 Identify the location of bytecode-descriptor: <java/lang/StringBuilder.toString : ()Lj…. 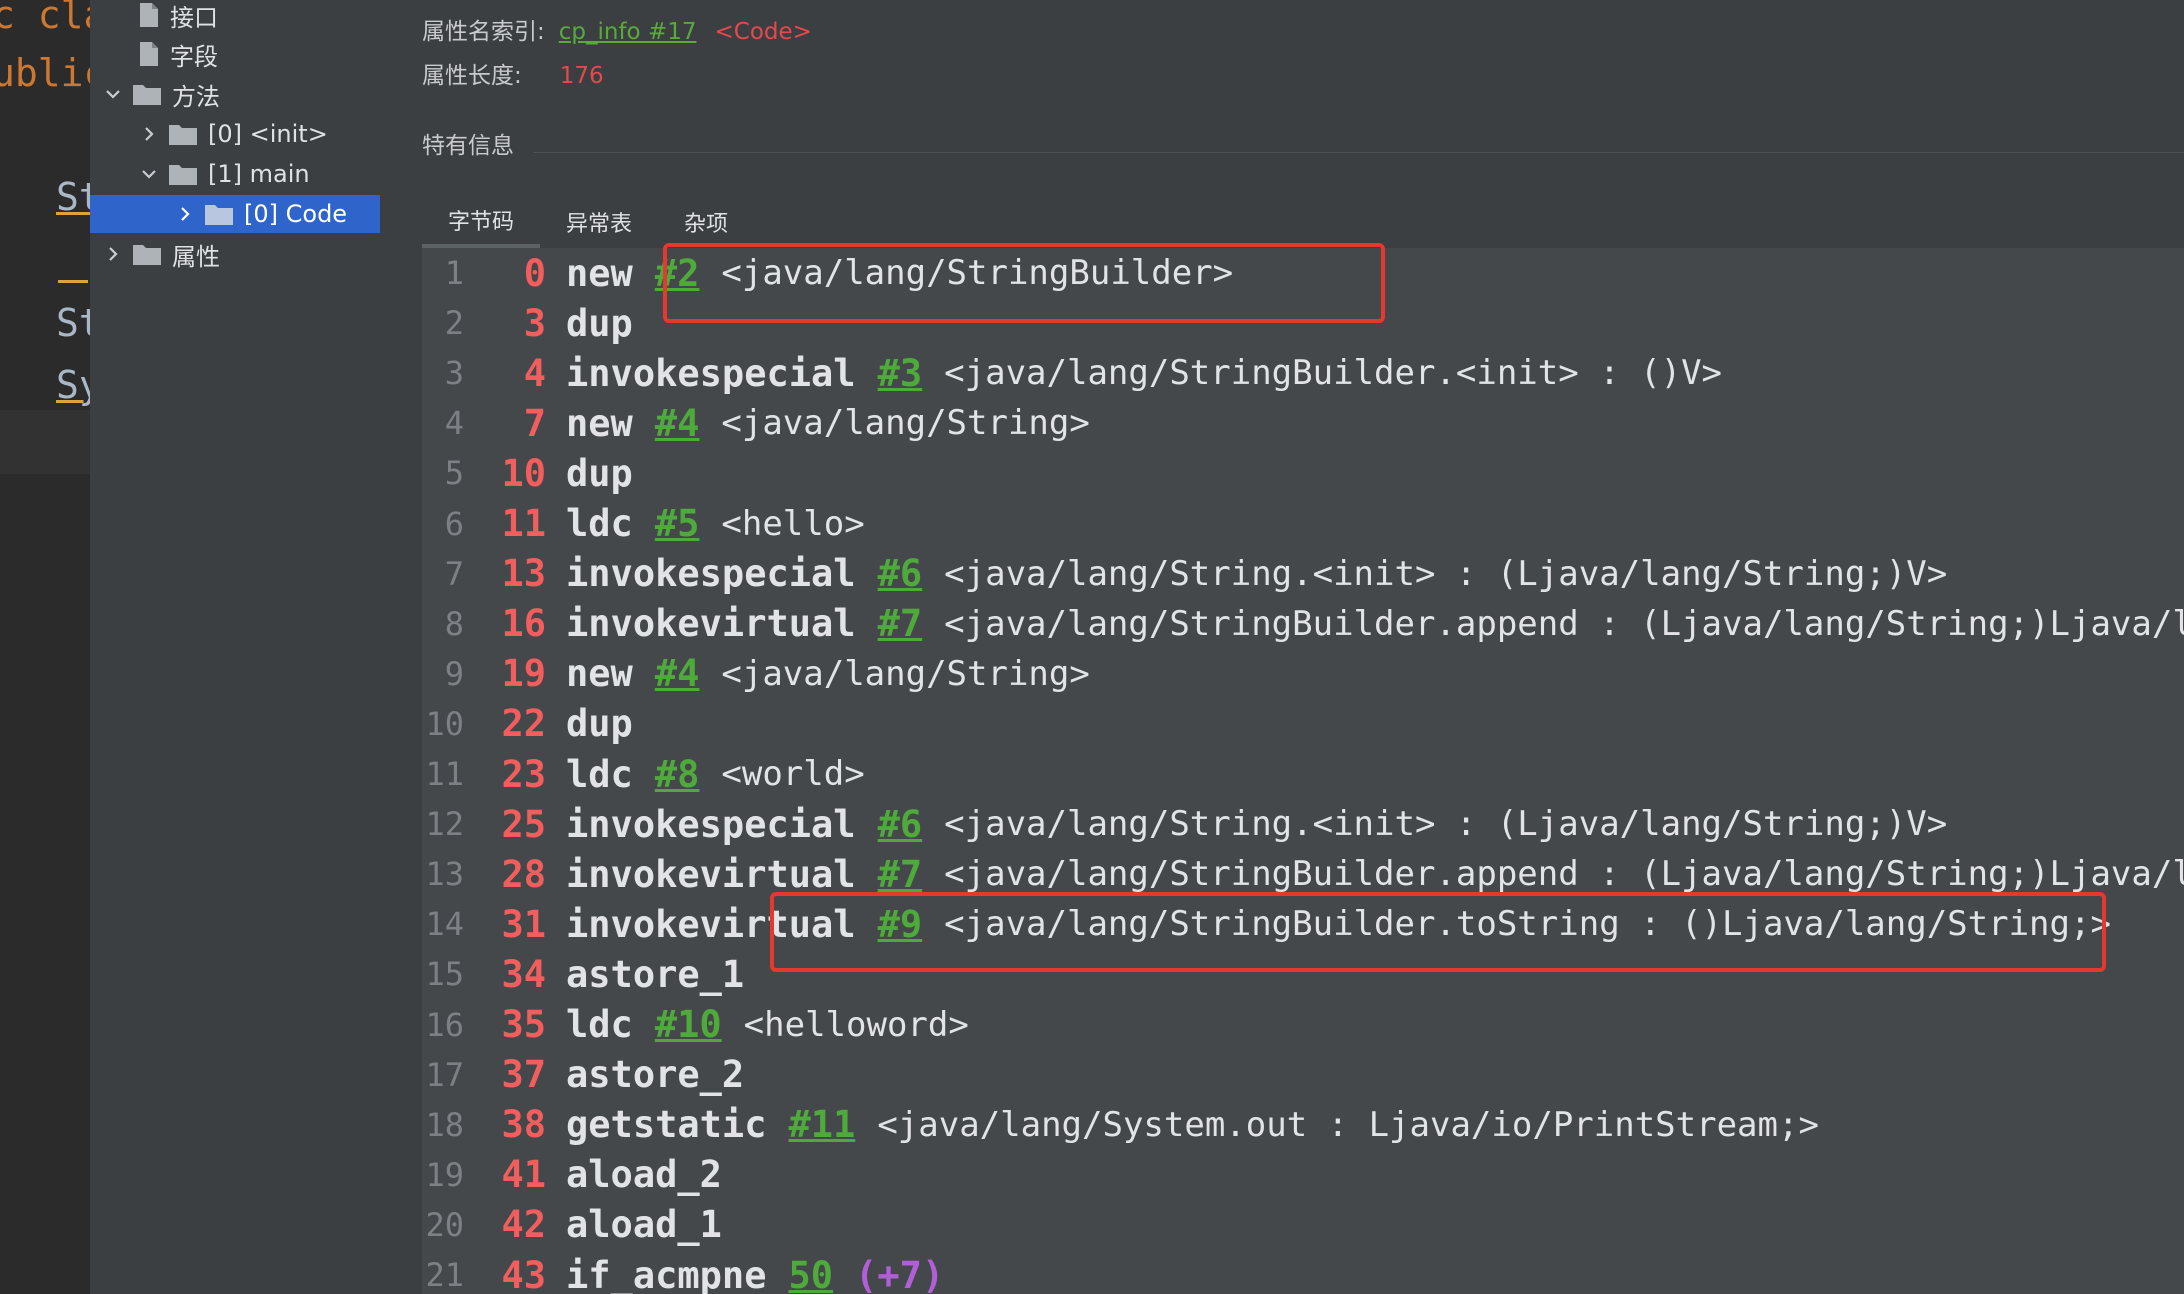
(1527, 924).